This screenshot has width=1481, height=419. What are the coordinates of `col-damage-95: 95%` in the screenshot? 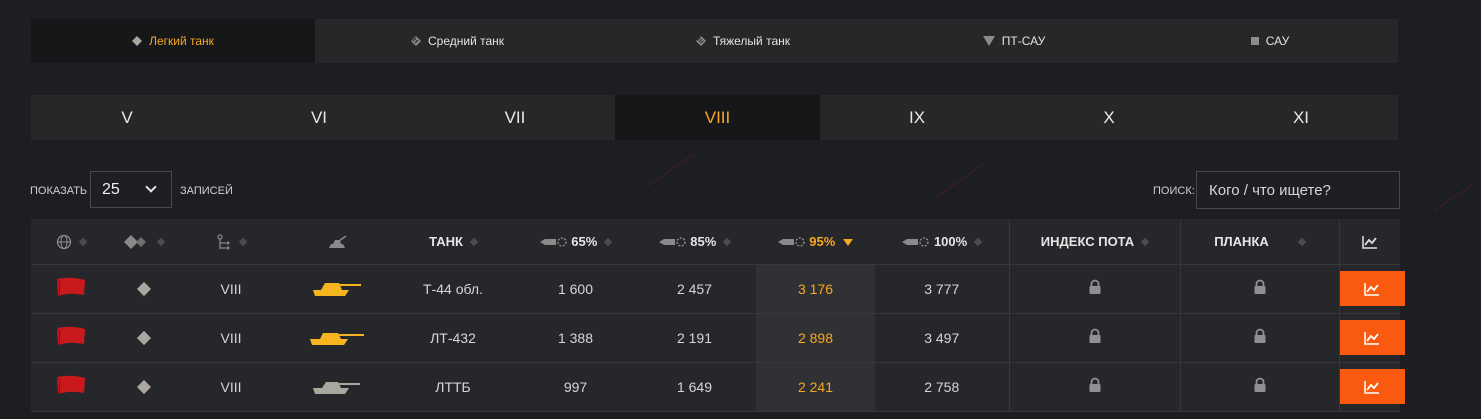 It's located at (815, 242).